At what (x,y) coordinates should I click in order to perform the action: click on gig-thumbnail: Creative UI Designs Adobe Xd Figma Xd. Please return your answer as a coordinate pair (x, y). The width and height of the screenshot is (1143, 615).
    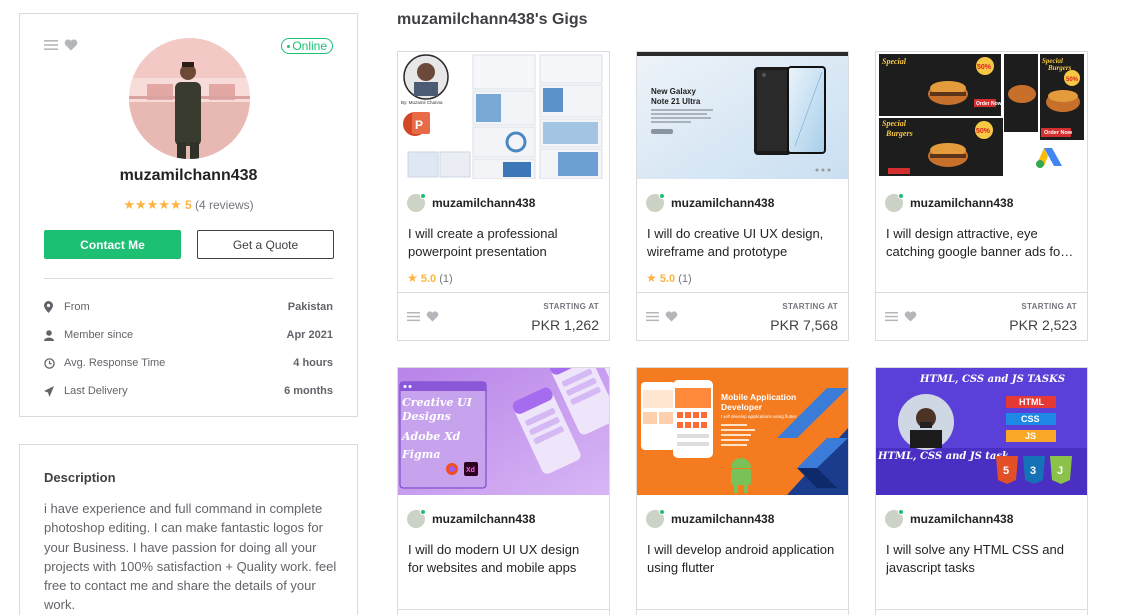
    Looking at the image, I should click on (503, 431).